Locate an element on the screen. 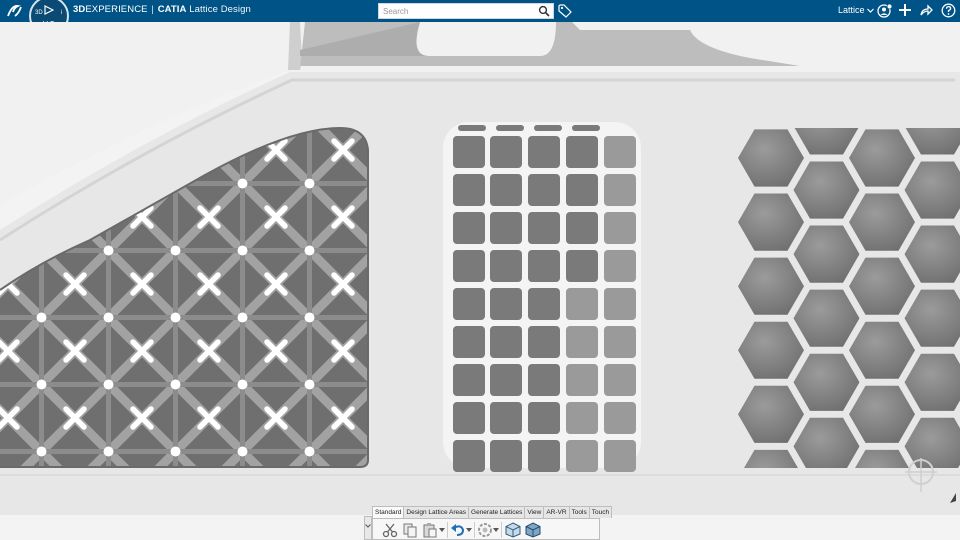 The height and width of the screenshot is (540, 960). compass-info-label: i is located at coordinates (61, 13).